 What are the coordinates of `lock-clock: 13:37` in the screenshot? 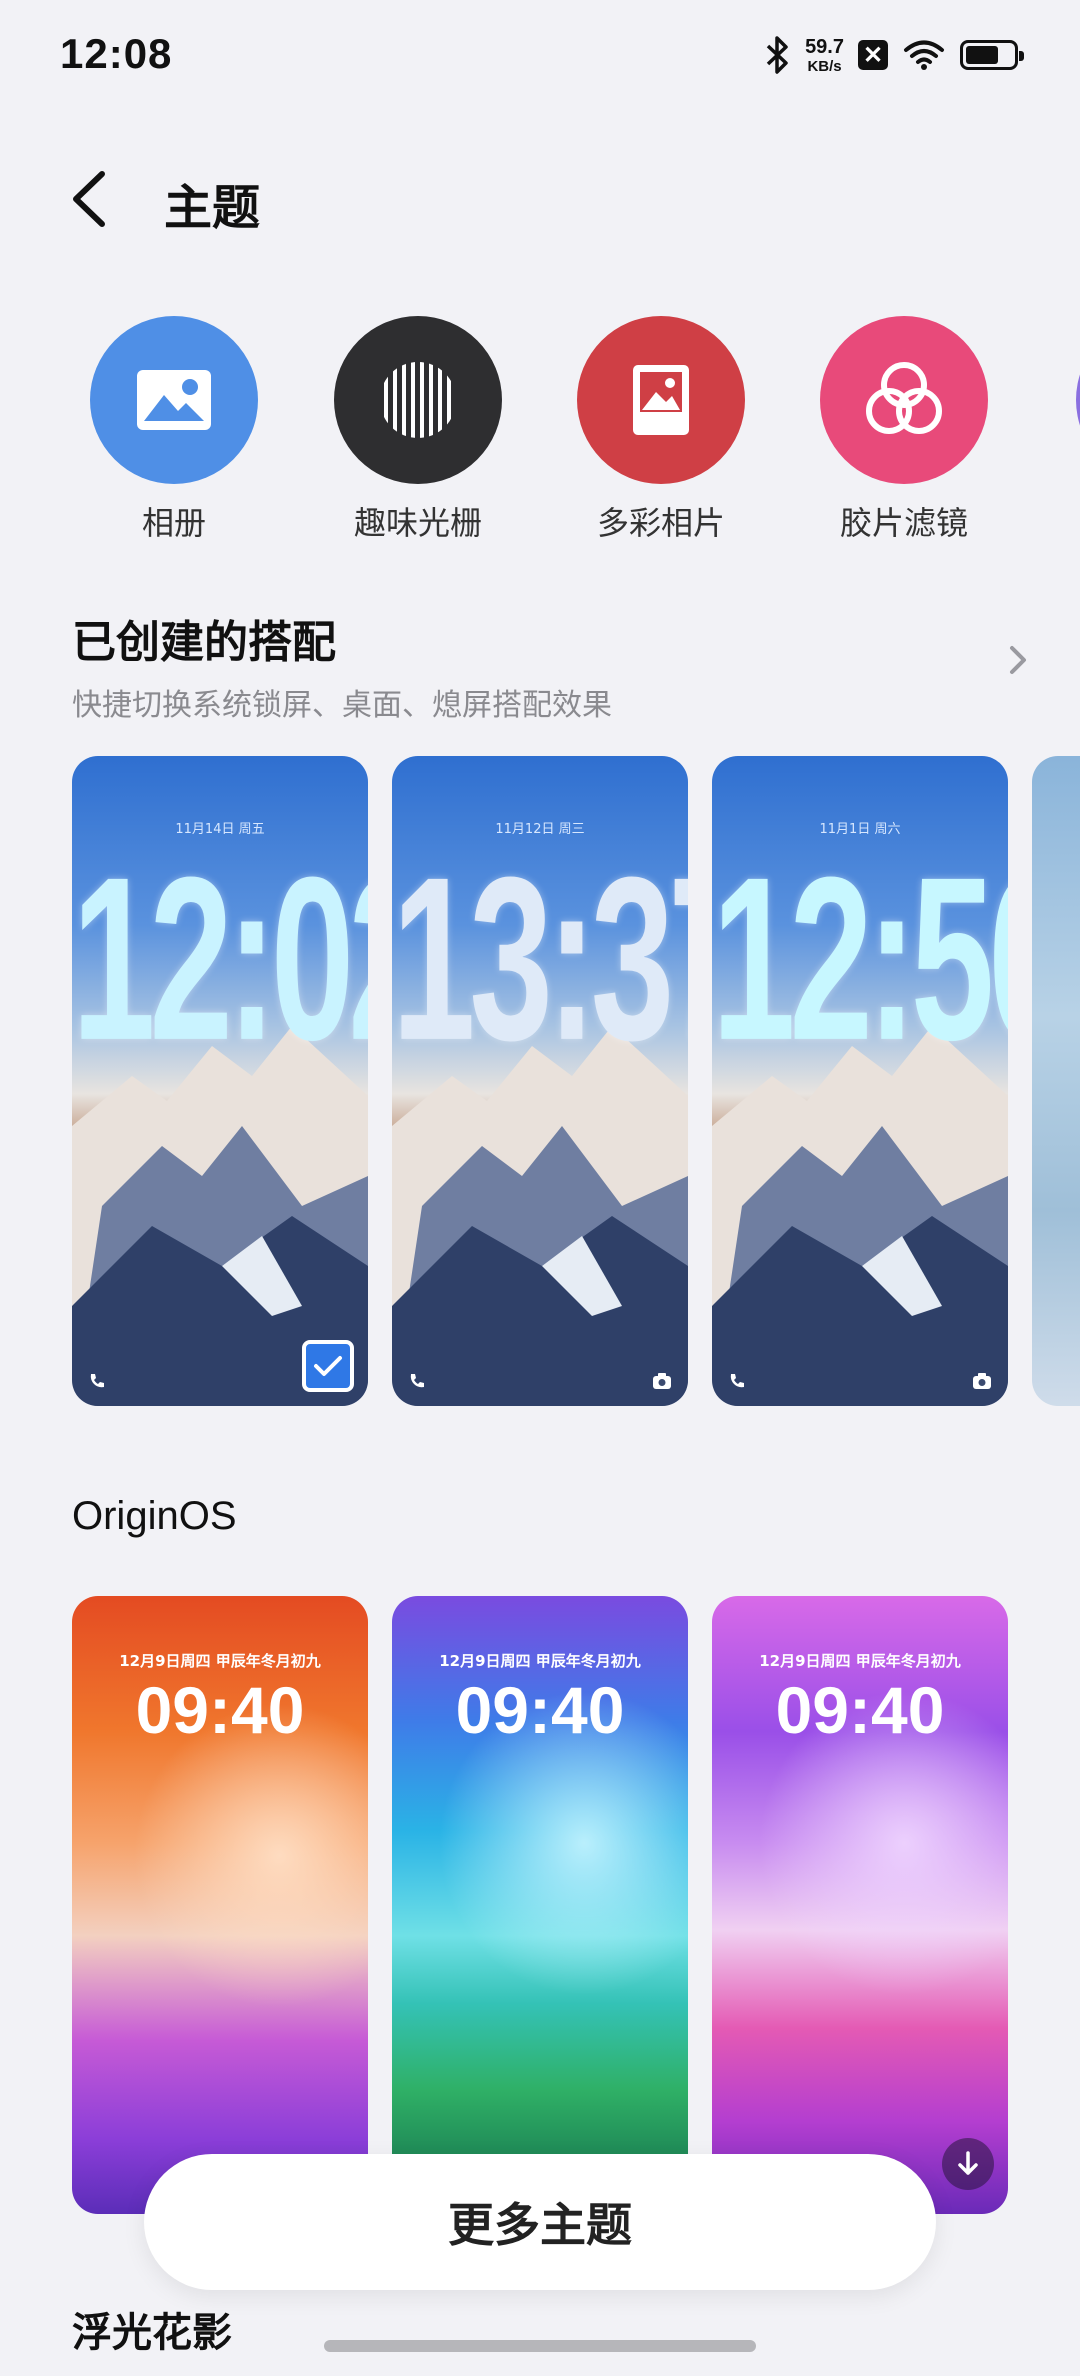 It's located at (540, 958).